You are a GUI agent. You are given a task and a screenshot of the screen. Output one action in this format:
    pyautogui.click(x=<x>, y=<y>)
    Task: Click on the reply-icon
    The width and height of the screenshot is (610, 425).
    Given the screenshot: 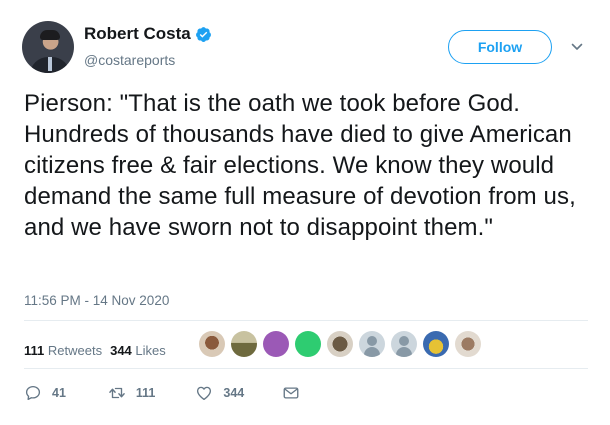 What is the action you would take?
    pyautogui.click(x=33, y=393)
    